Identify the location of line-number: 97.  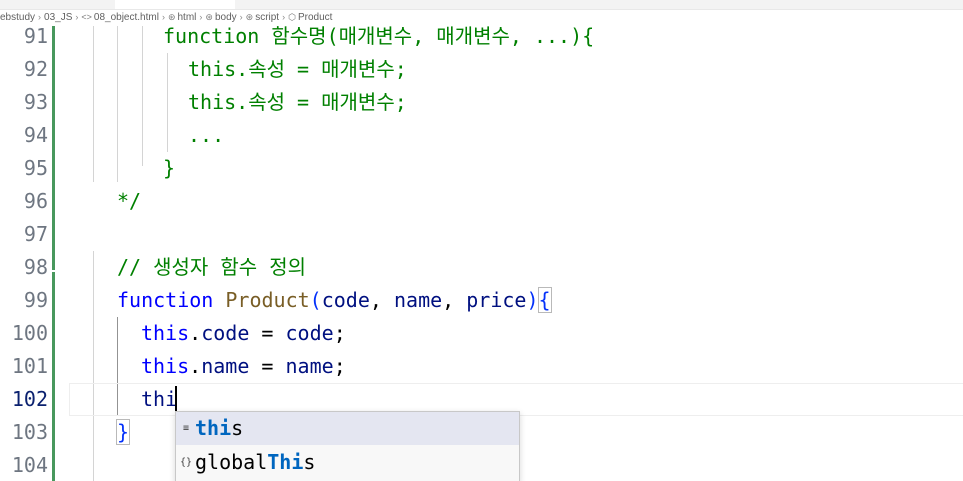
(35, 234).